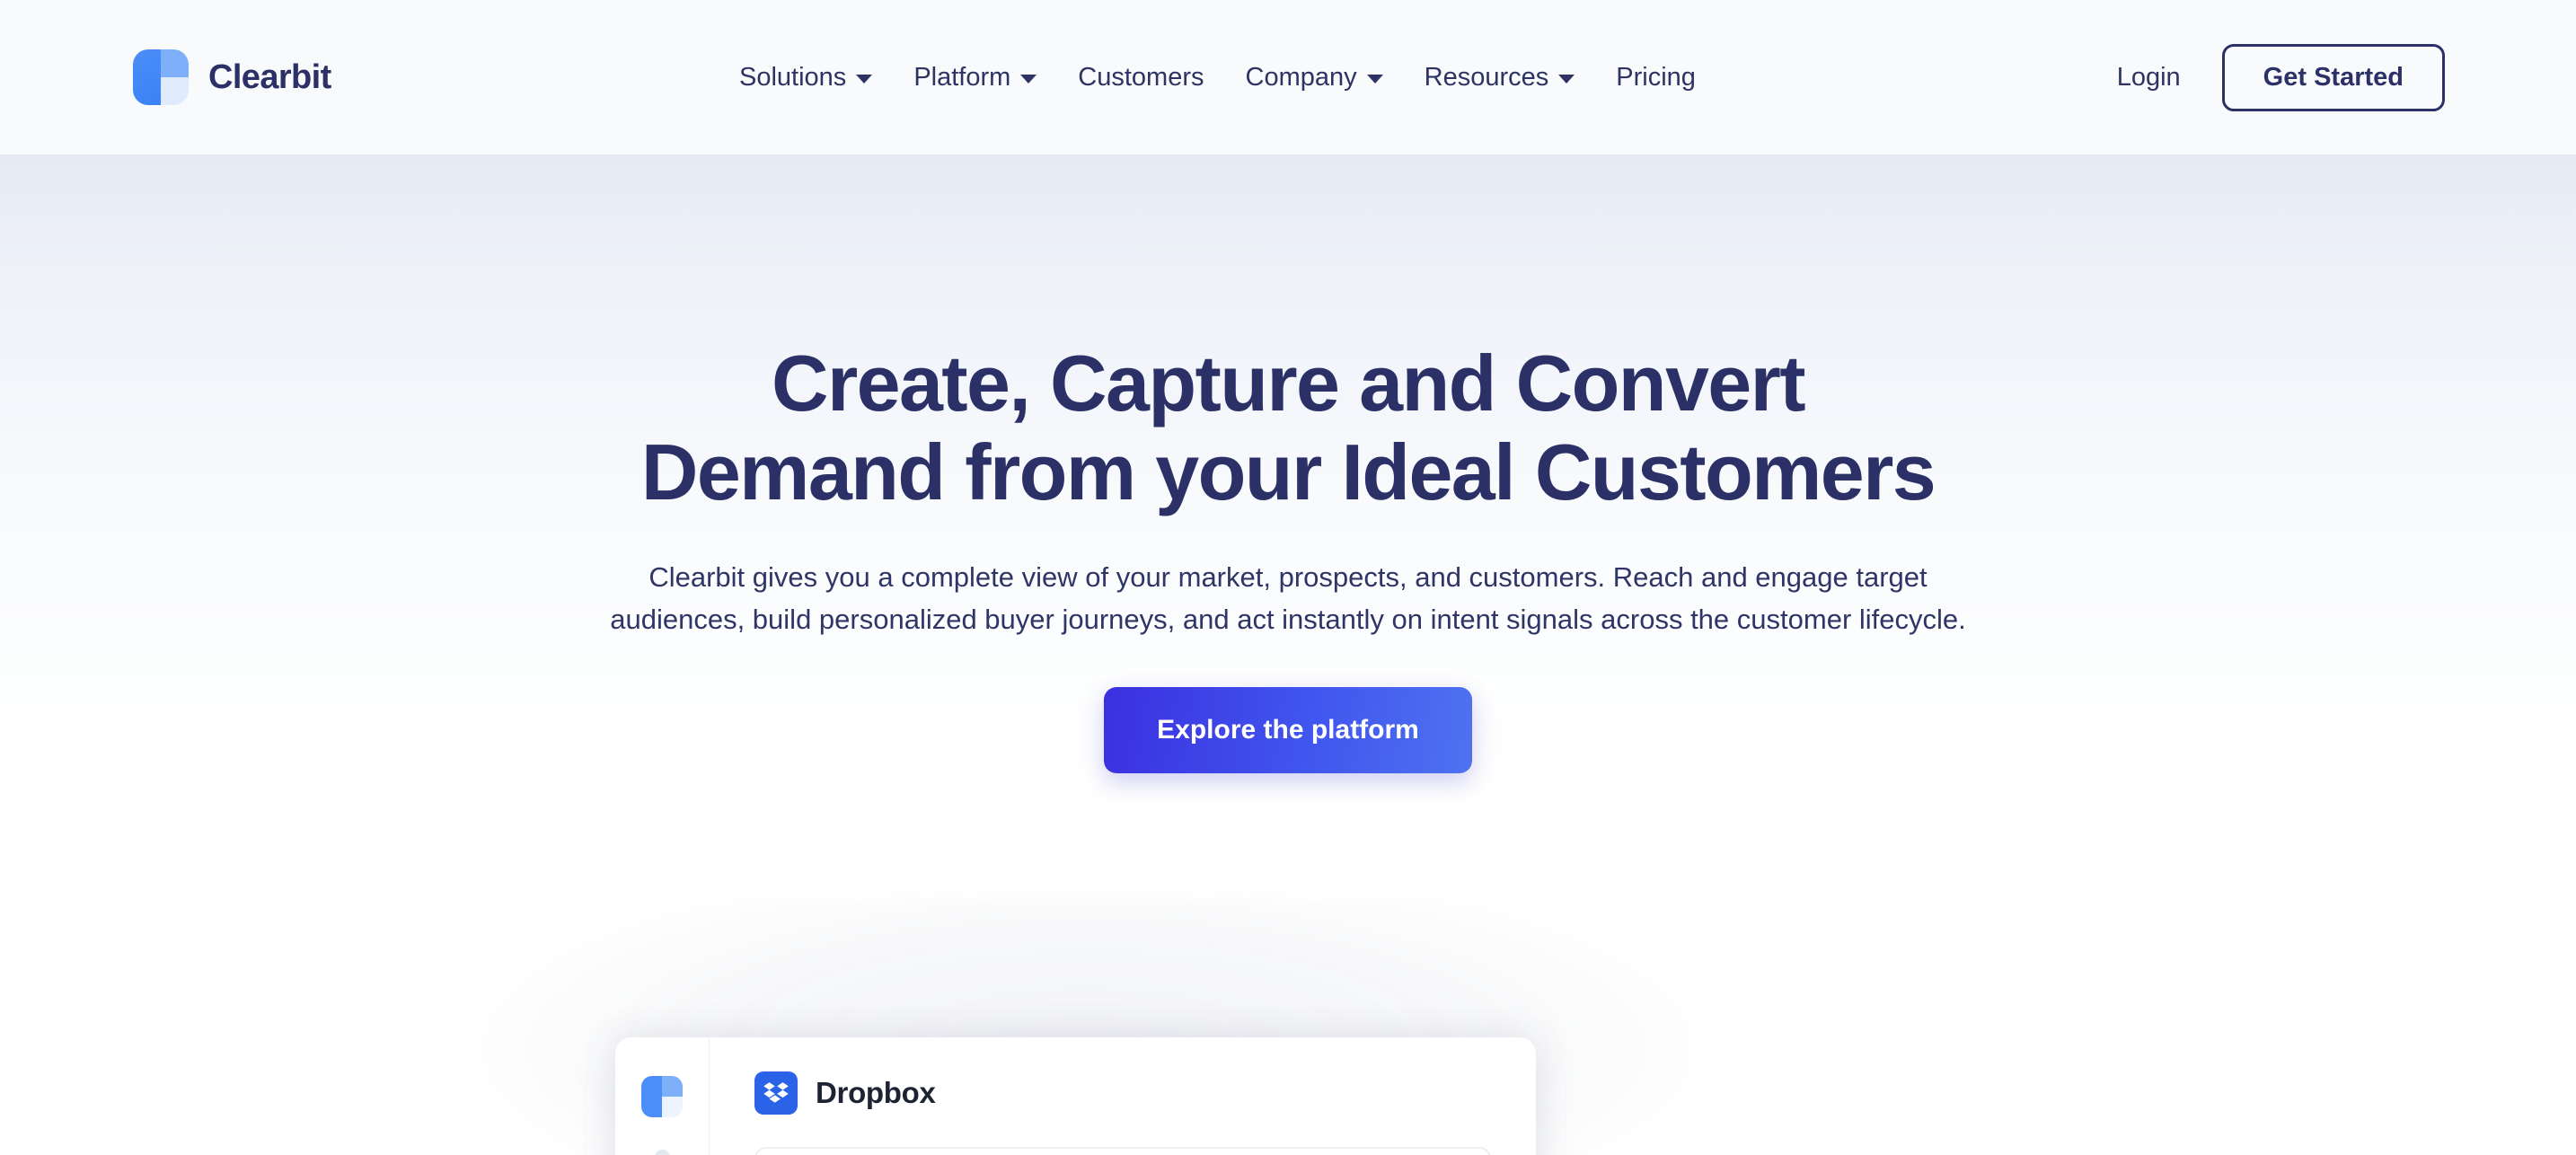 This screenshot has height=1155, width=2576. Describe the element at coordinates (1122, 1151) in the screenshot. I see `card-search-input` at that location.